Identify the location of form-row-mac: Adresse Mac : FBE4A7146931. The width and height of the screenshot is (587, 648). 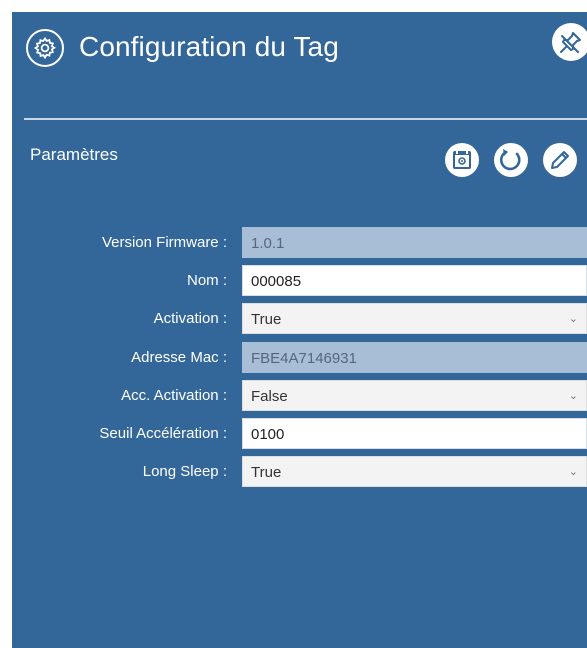
(299, 357).